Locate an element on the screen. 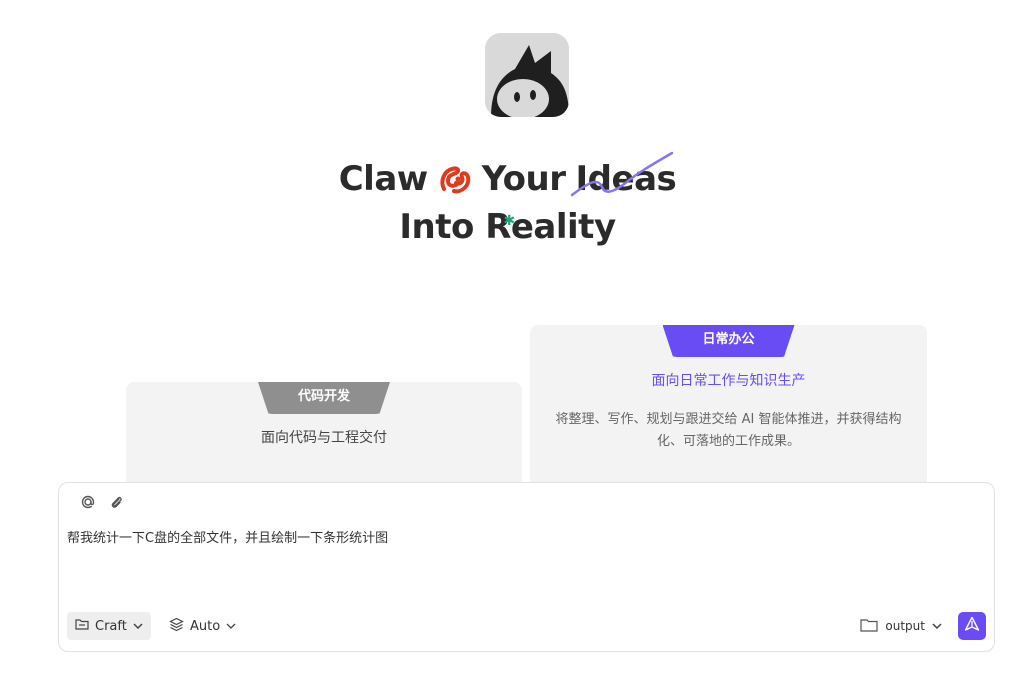  app-logo-icon is located at coordinates (527, 75).